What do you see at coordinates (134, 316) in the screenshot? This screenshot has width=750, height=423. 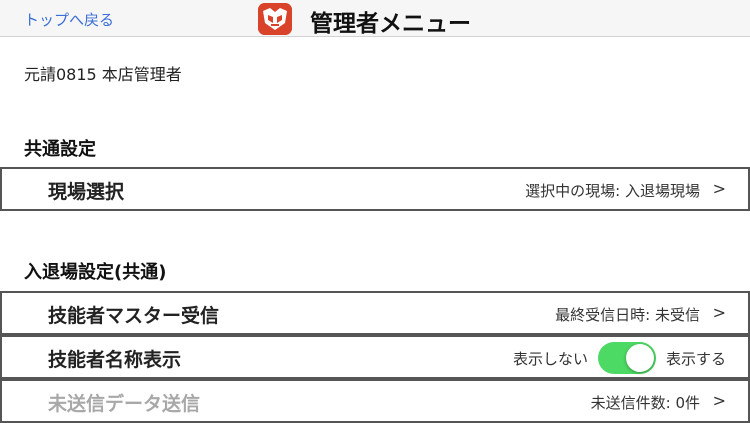 I see `row-label: 技能者マスター受信` at bounding box center [134, 316].